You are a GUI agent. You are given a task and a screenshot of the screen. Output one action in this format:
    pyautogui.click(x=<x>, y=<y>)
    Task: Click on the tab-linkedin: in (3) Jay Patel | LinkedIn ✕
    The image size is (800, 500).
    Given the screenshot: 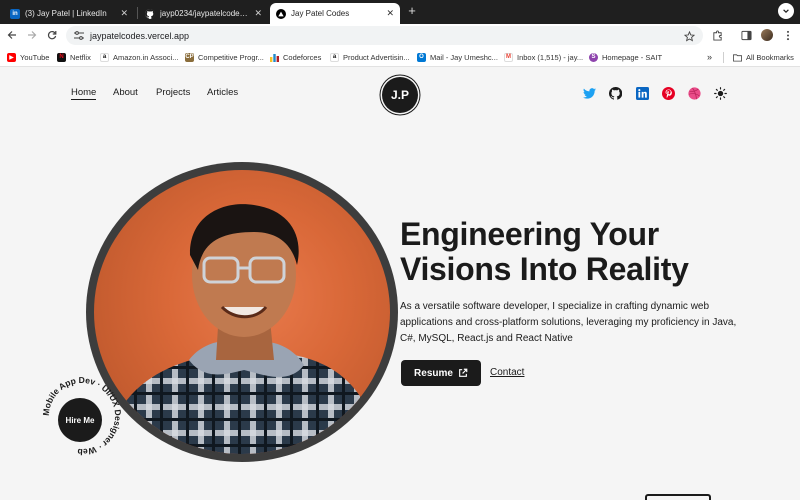 What is the action you would take?
    pyautogui.click(x=69, y=13)
    